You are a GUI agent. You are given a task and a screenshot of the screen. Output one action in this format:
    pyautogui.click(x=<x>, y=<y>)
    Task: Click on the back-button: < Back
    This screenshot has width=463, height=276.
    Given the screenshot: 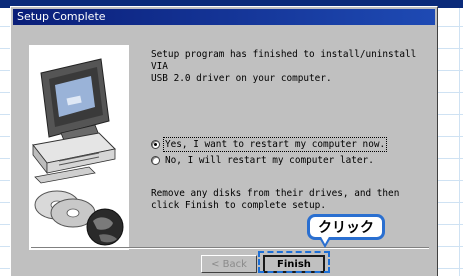 What is the action you would take?
    pyautogui.click(x=229, y=264)
    